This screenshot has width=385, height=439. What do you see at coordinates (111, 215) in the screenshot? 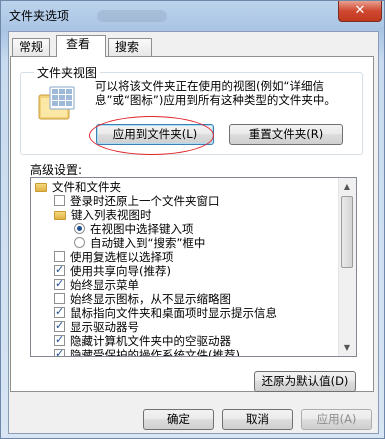
I see `tree-item-label: 键入列表视图时` at bounding box center [111, 215].